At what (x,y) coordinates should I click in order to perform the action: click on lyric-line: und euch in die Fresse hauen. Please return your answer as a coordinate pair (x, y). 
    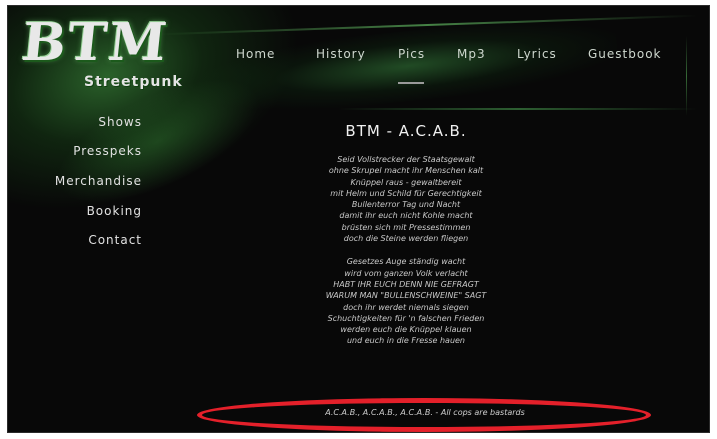
    Looking at the image, I should click on (405, 341).